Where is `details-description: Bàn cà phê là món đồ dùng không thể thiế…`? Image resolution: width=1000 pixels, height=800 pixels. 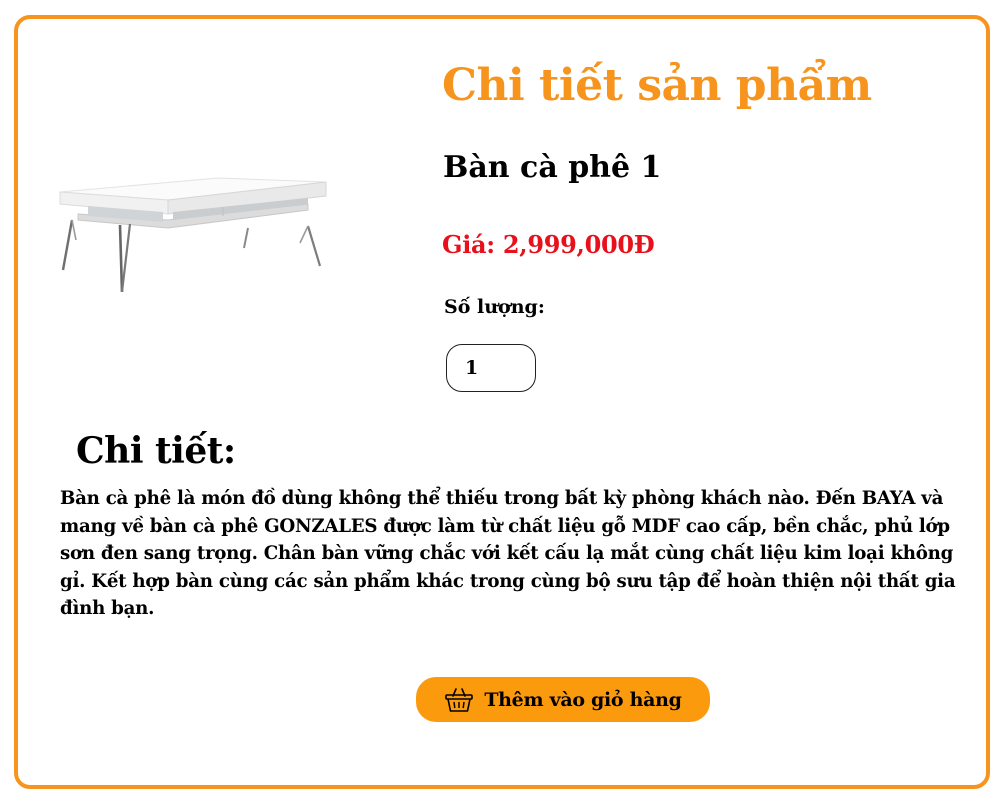 details-description: Bàn cà phê là món đồ dùng không thể thiế… is located at coordinates (508, 553).